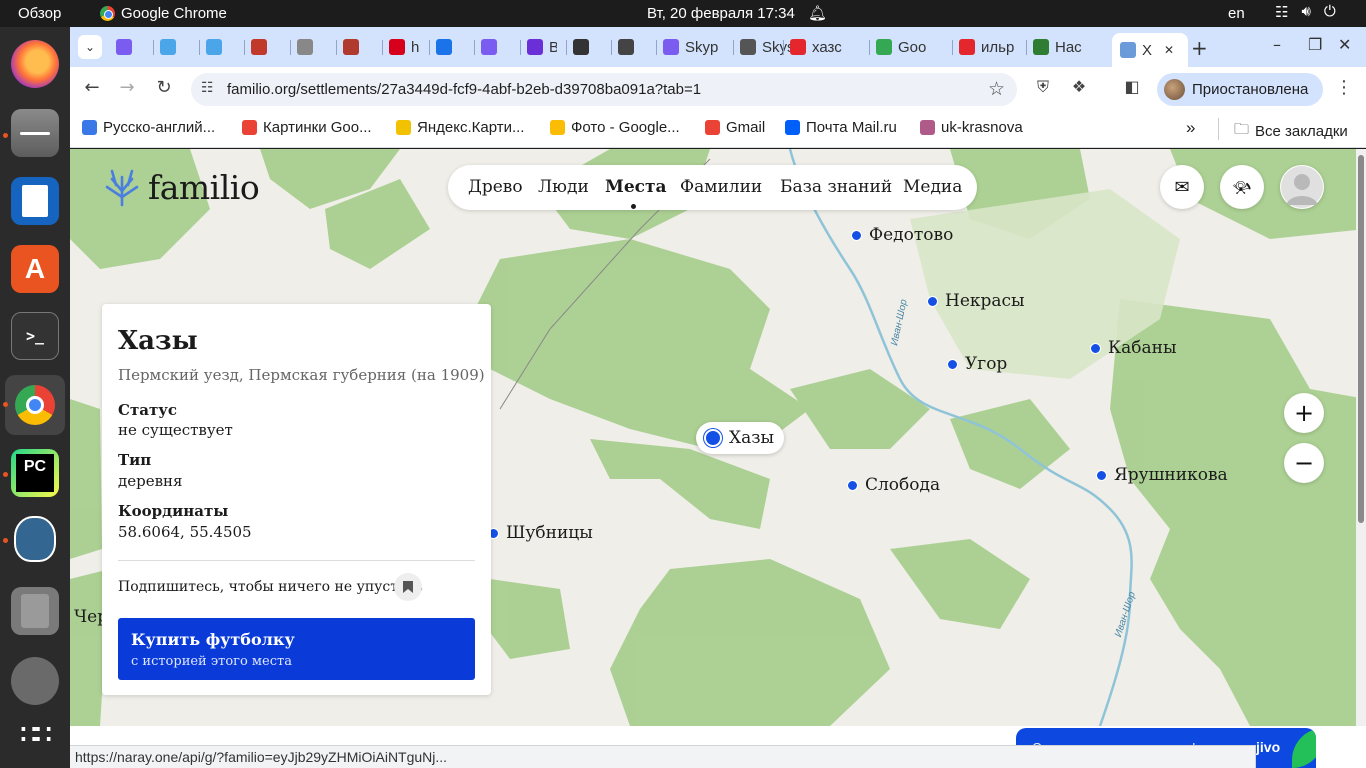  Describe the element at coordinates (1150, 50) in the screenshot. I see `browser-tab: Х ✕` at that location.